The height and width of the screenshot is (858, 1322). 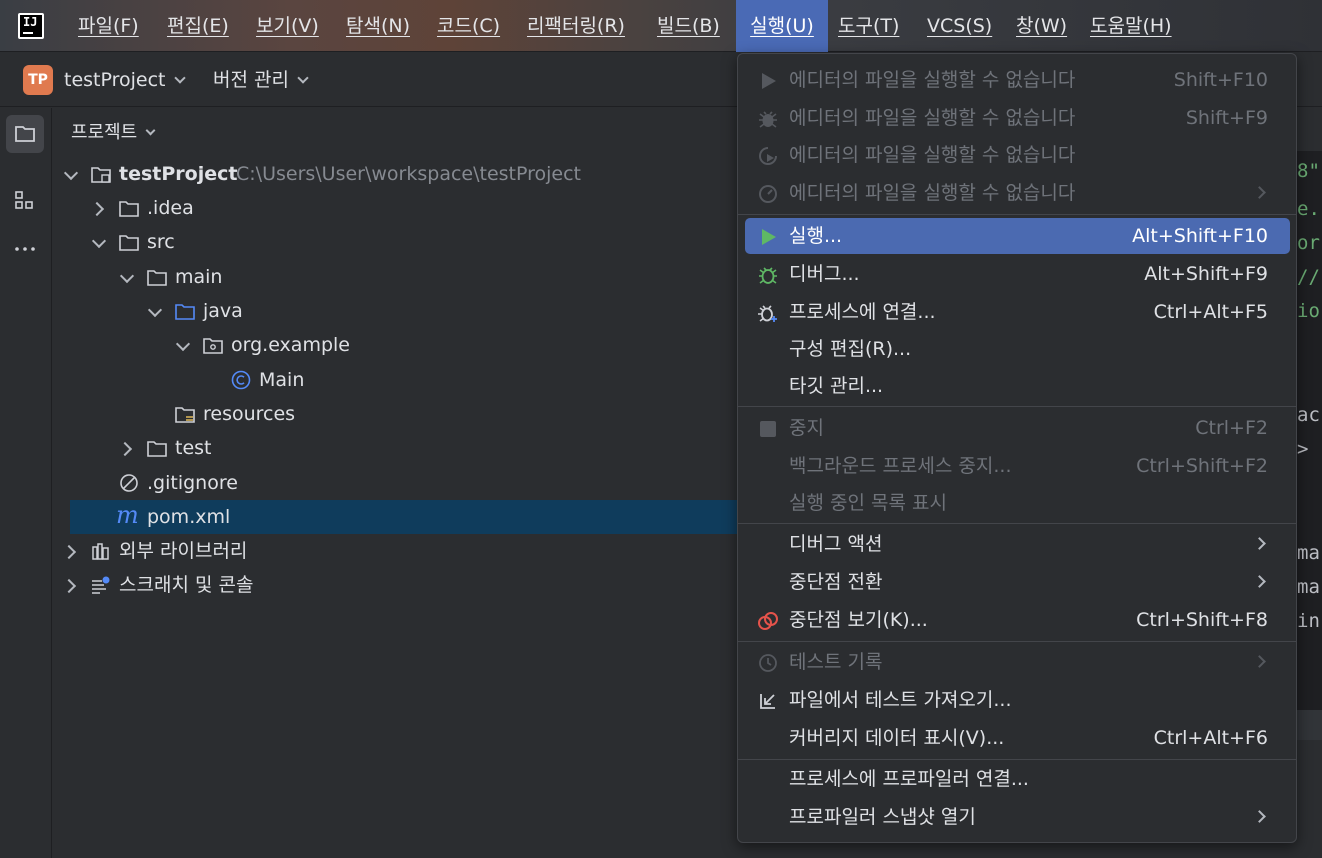 I want to click on menu-item-label: 중단점 전환, so click(x=836, y=582).